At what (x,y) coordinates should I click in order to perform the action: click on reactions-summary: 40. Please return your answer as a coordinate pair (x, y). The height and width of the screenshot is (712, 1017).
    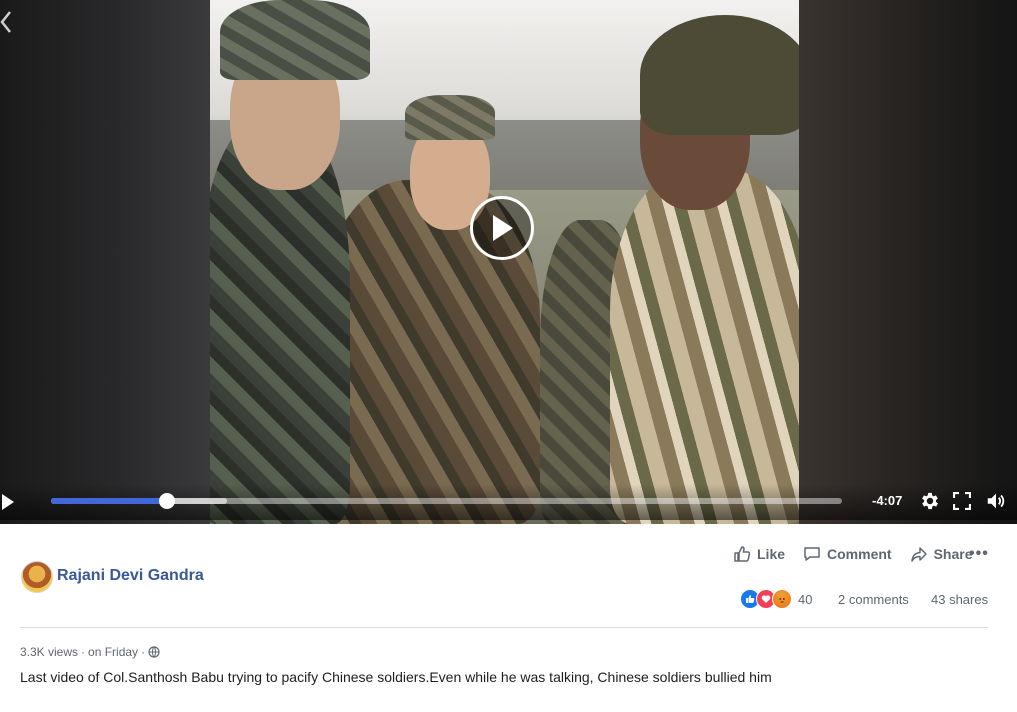
    Looking at the image, I should click on (776, 599).